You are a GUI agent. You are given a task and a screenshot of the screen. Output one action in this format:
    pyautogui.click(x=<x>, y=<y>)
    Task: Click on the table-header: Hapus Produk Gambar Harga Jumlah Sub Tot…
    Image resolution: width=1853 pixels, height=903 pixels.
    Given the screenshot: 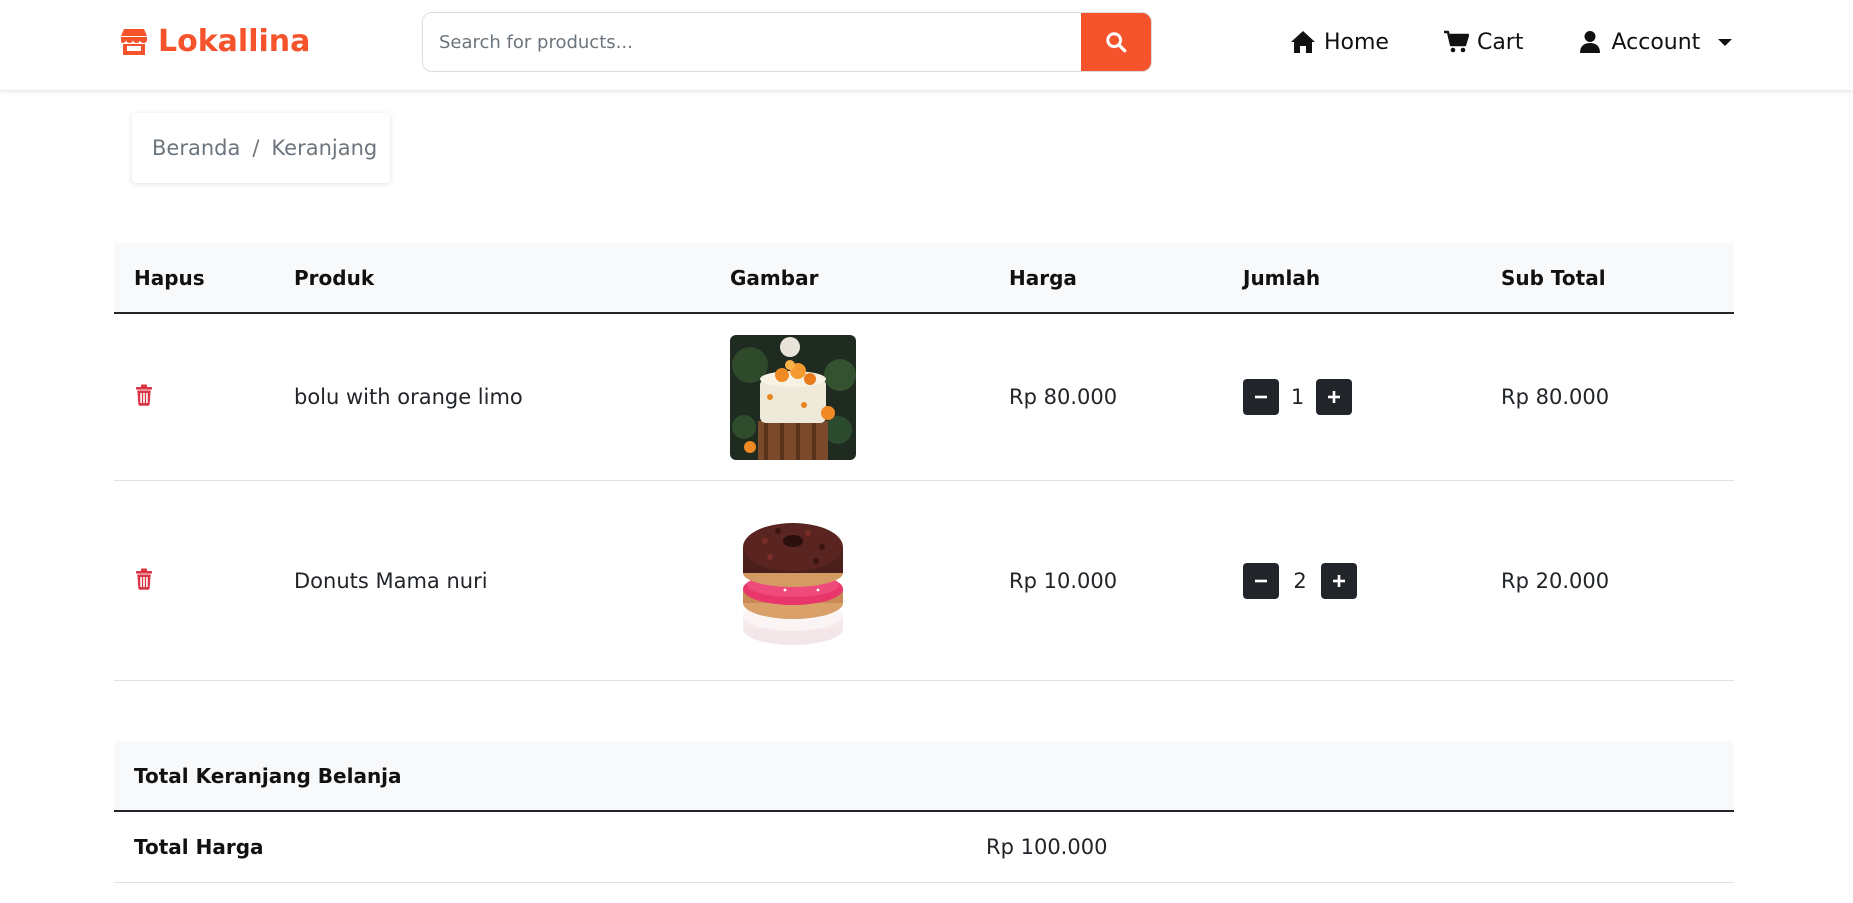 What is the action you would take?
    pyautogui.click(x=924, y=278)
    